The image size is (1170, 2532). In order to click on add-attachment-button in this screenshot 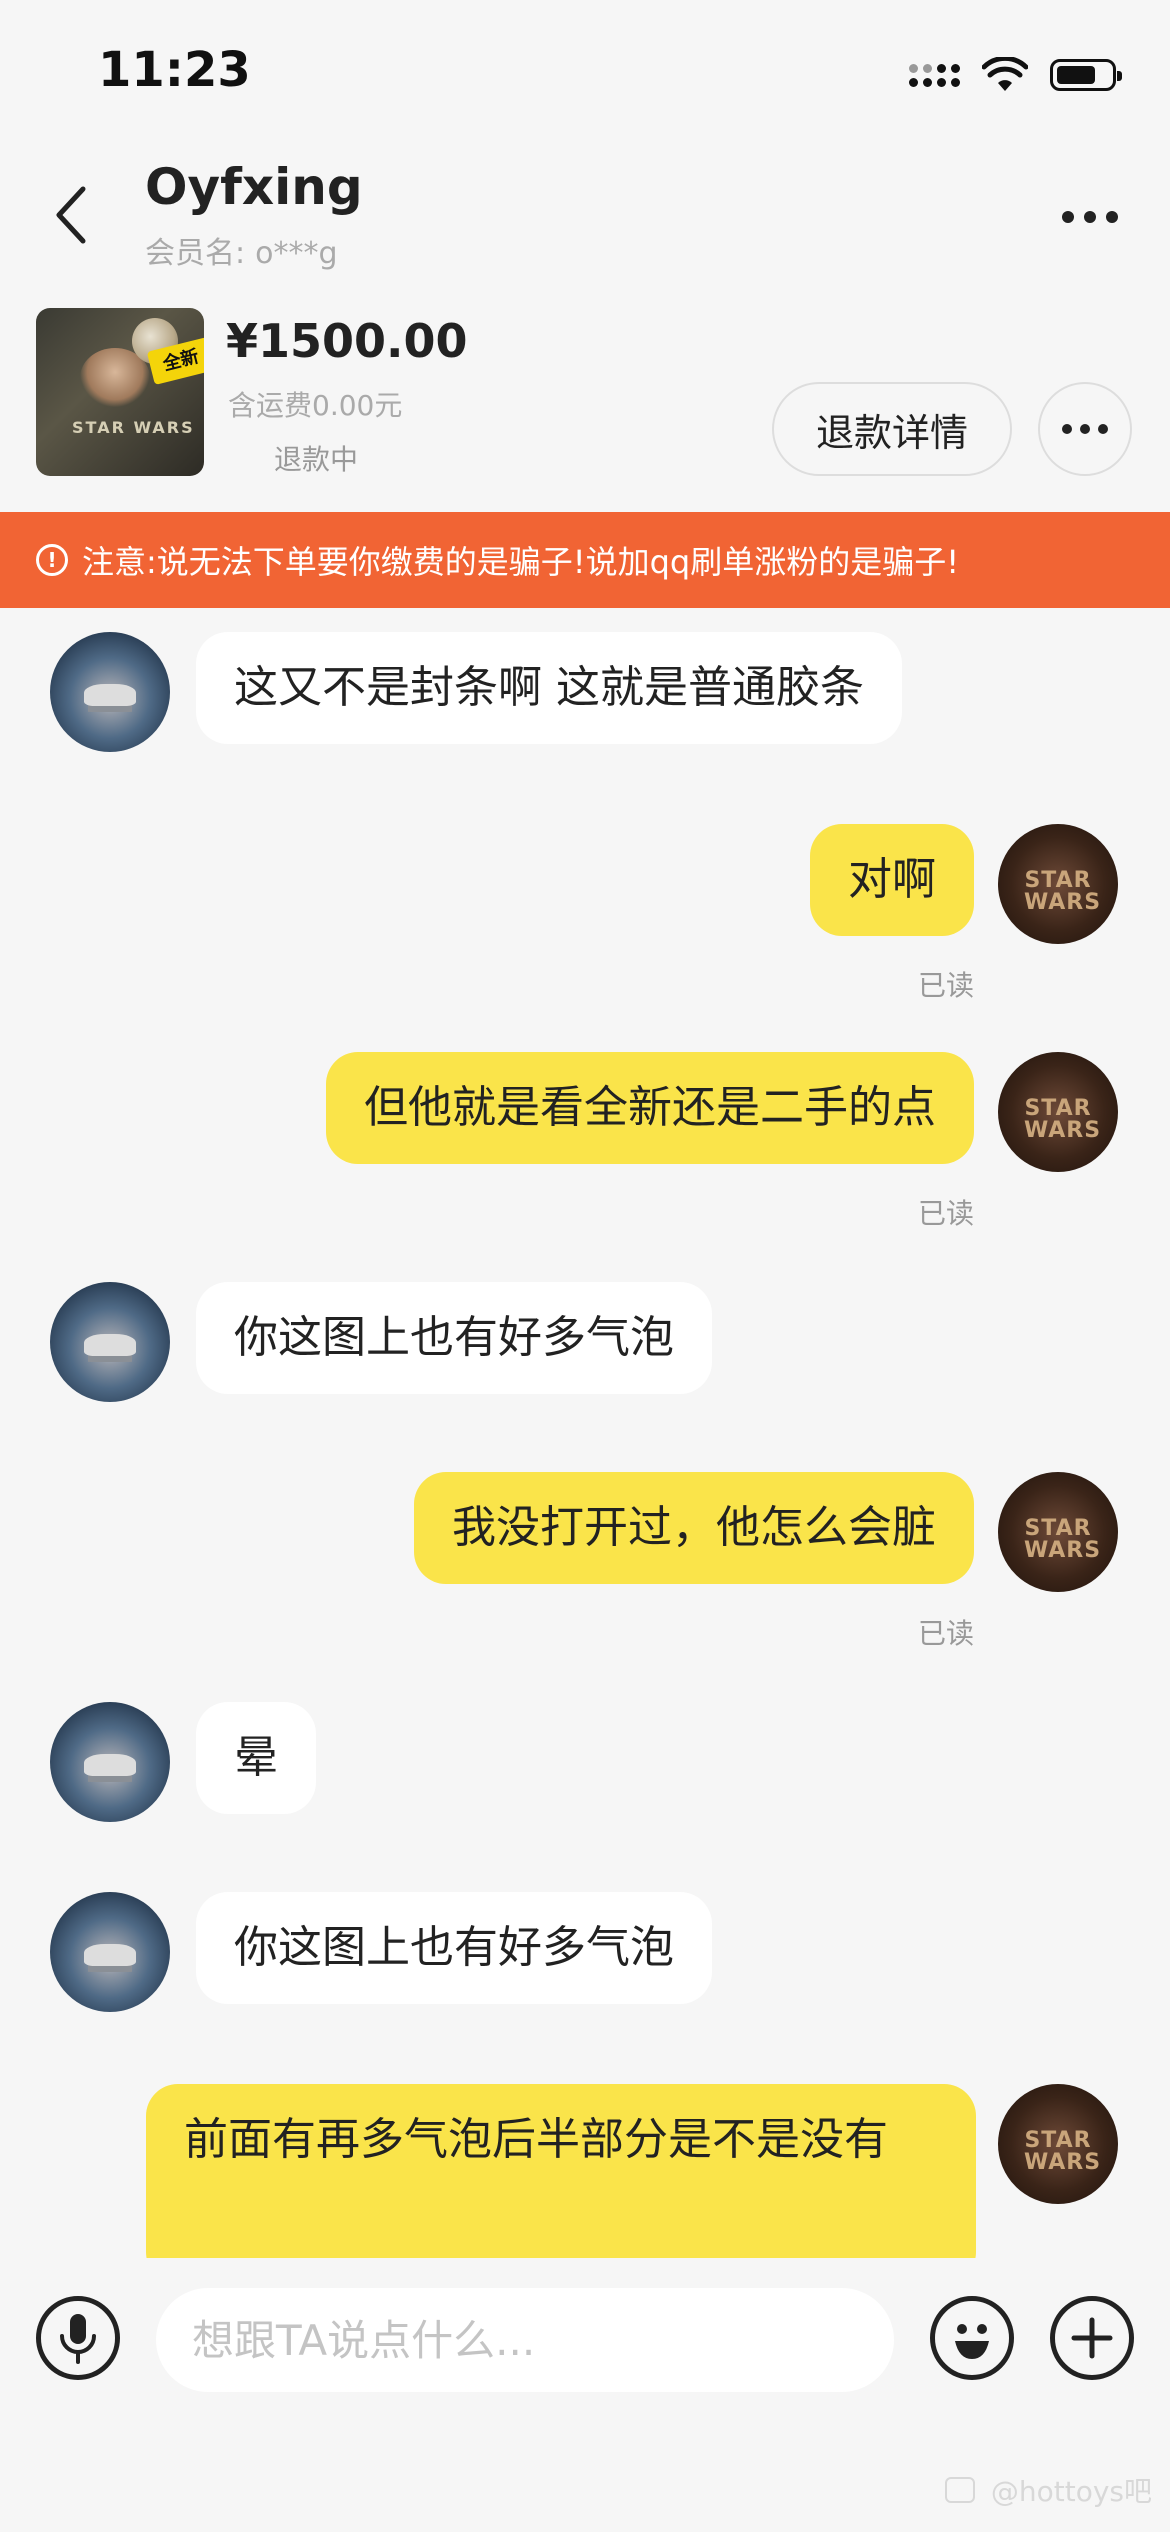, I will do `click(1092, 2338)`.